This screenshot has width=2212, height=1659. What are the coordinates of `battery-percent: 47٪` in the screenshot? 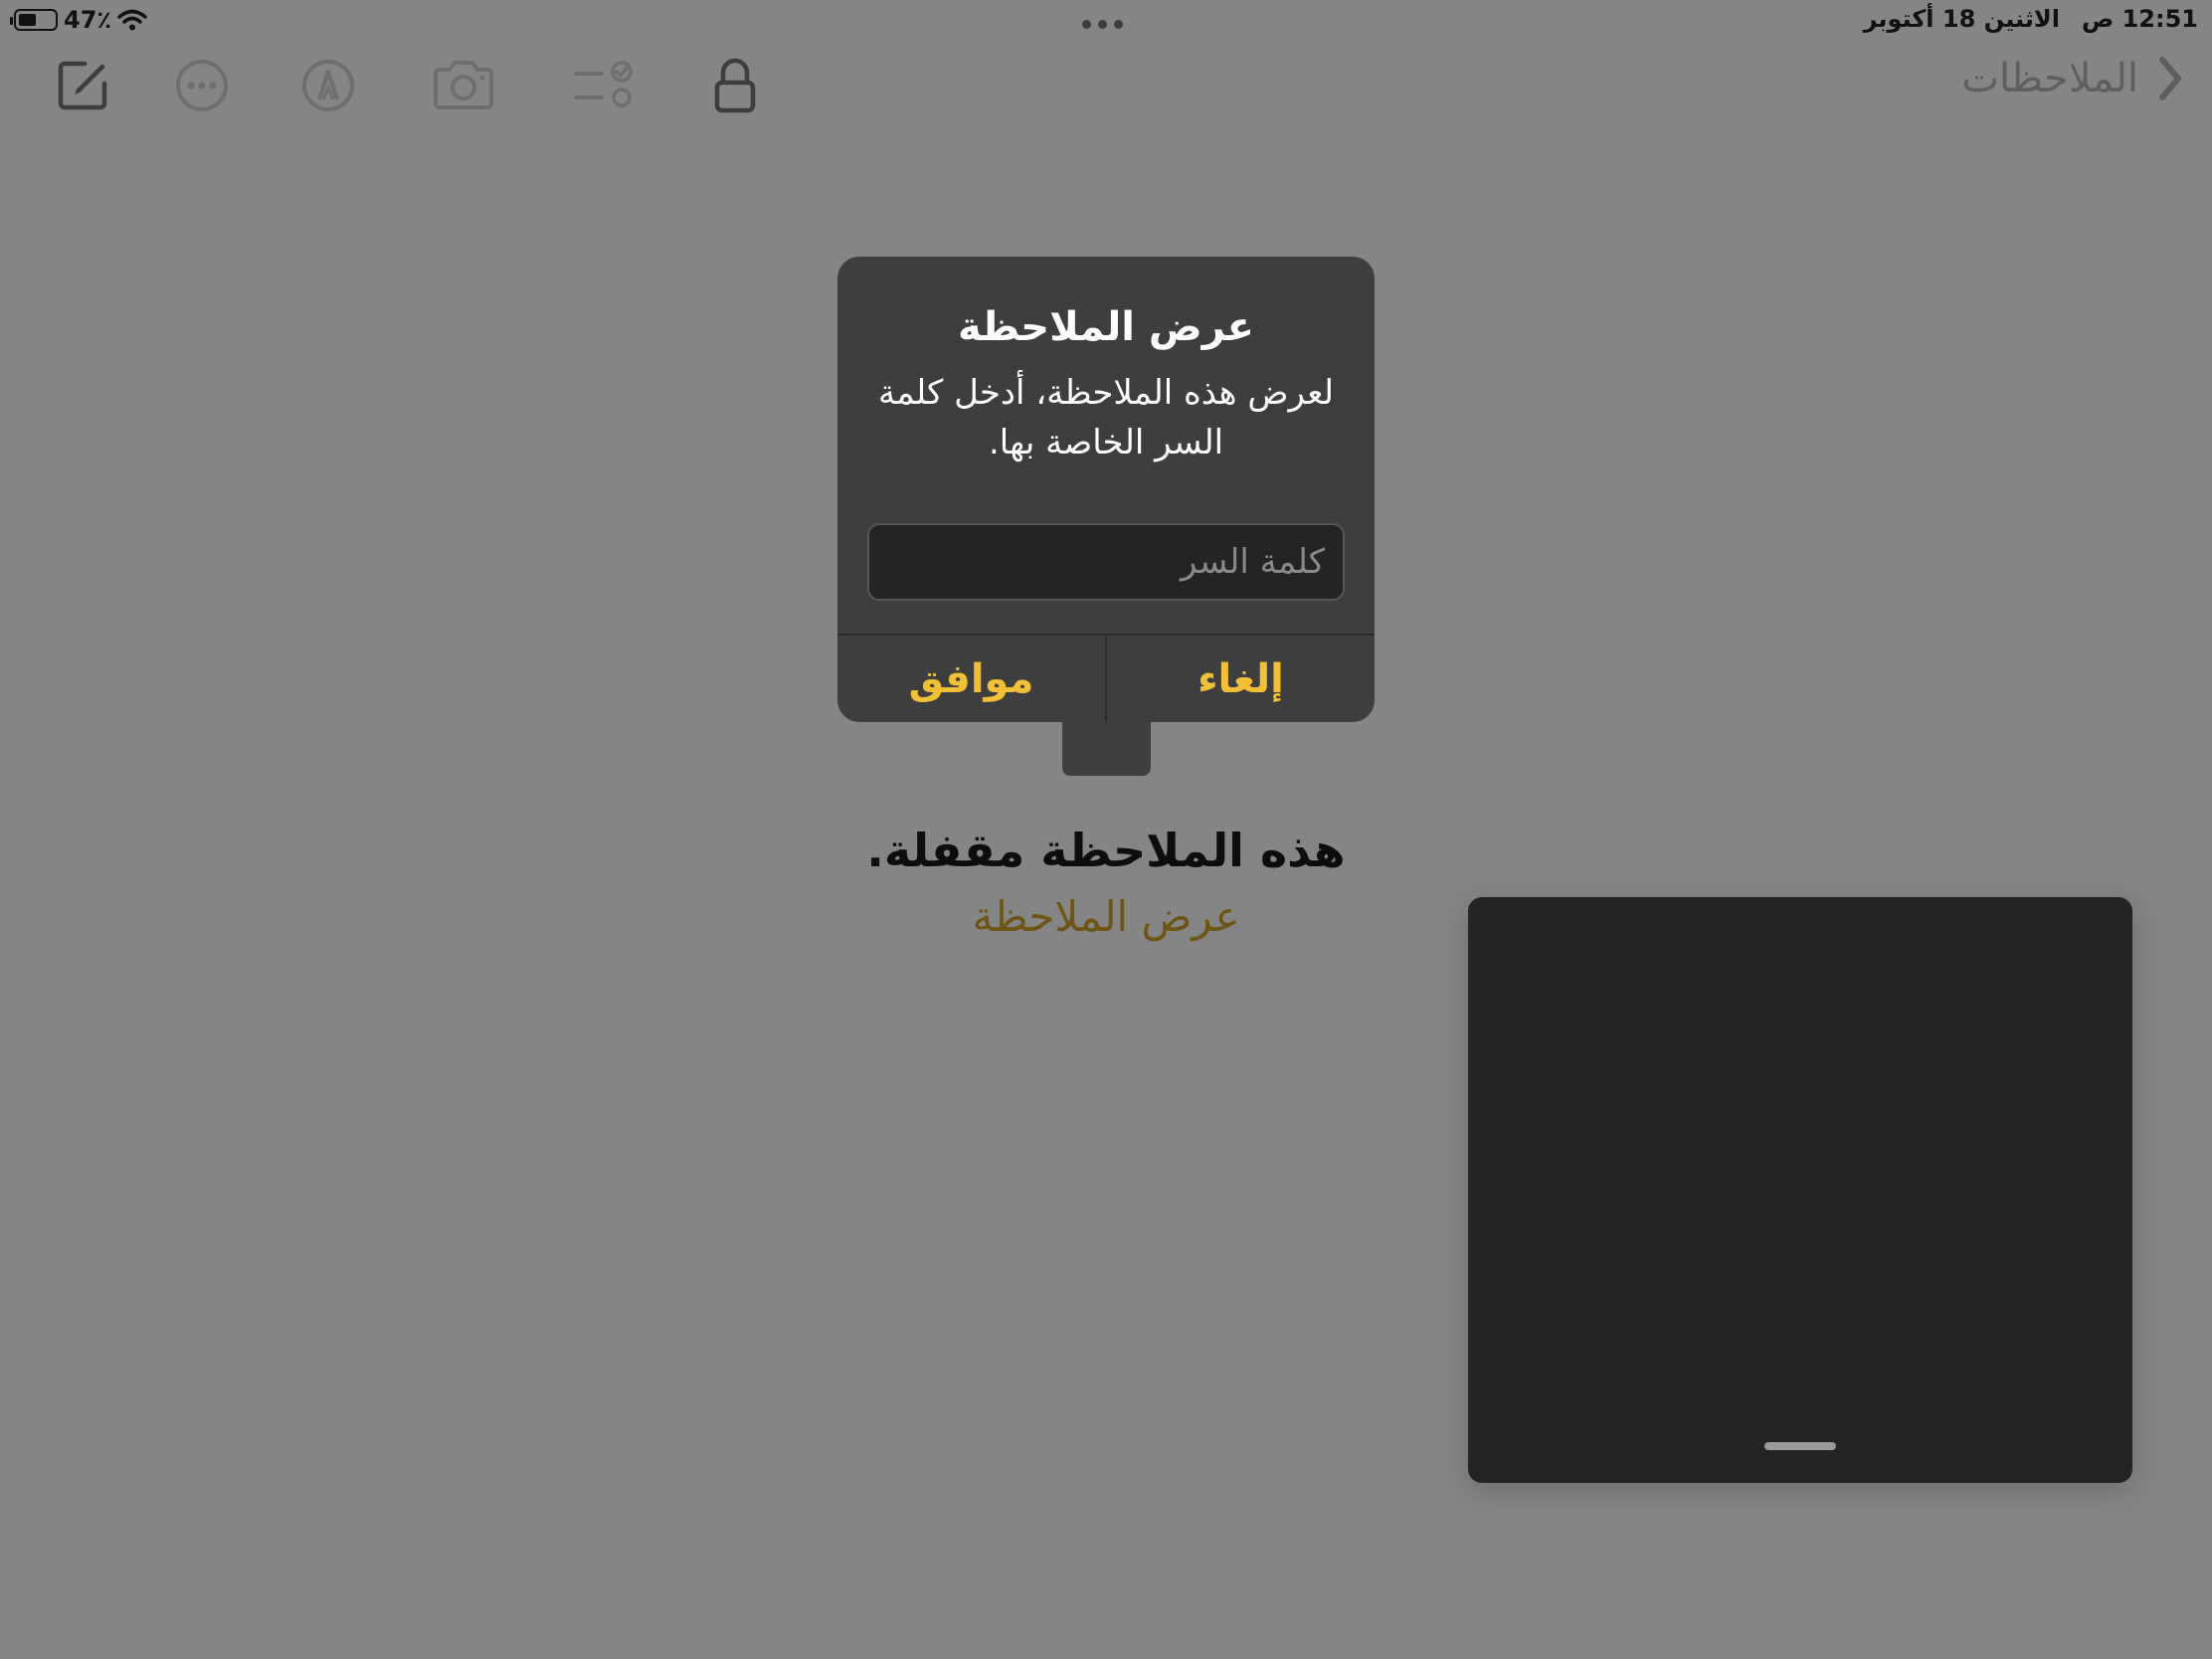 It's located at (88, 20).